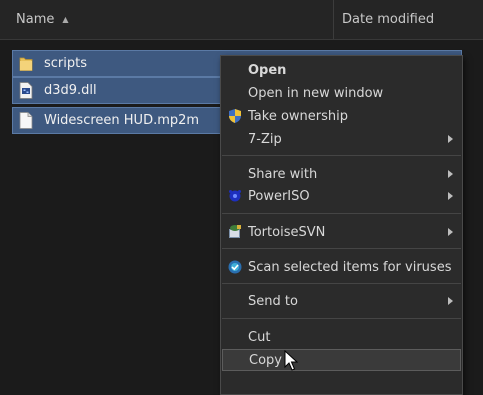 The width and height of the screenshot is (483, 395). Describe the element at coordinates (273, 301) in the screenshot. I see `menu-item-label: Send to` at that location.